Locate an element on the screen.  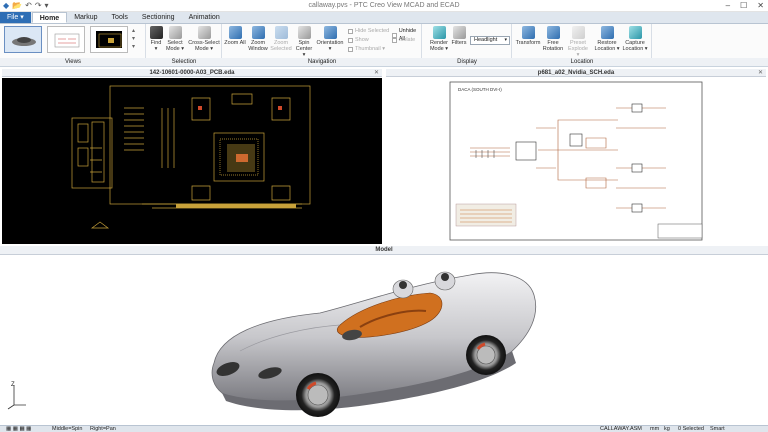
schematic-viewport-title: p681_a02_Nvidia_SCH.eda is located at coordinates (576, 73).